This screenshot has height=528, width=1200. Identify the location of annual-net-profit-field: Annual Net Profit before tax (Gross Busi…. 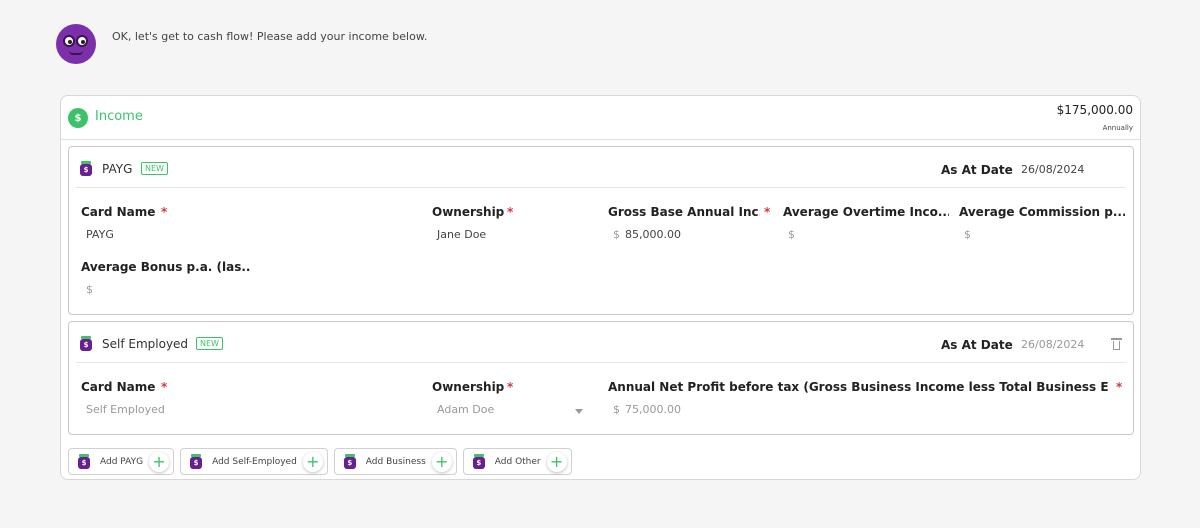
(865, 398).